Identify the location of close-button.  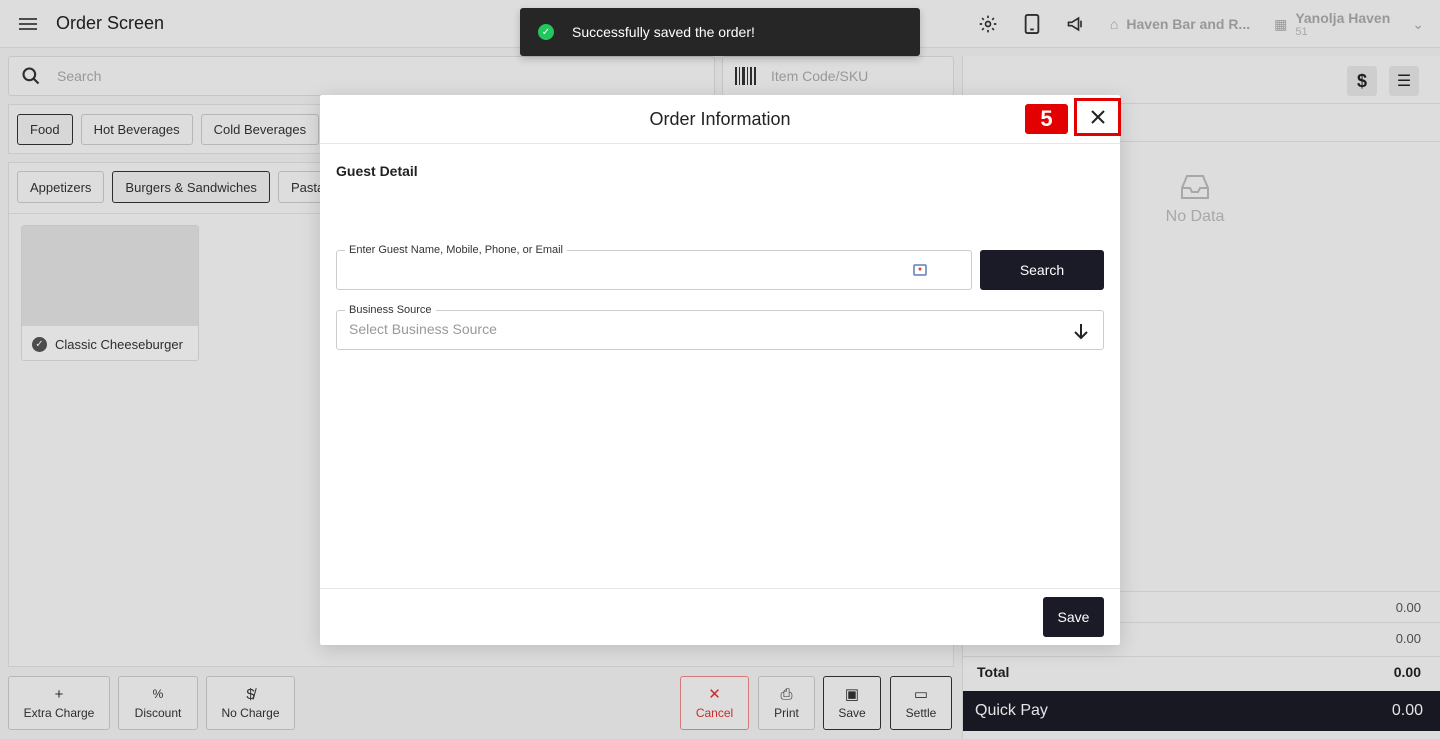
(1097, 117).